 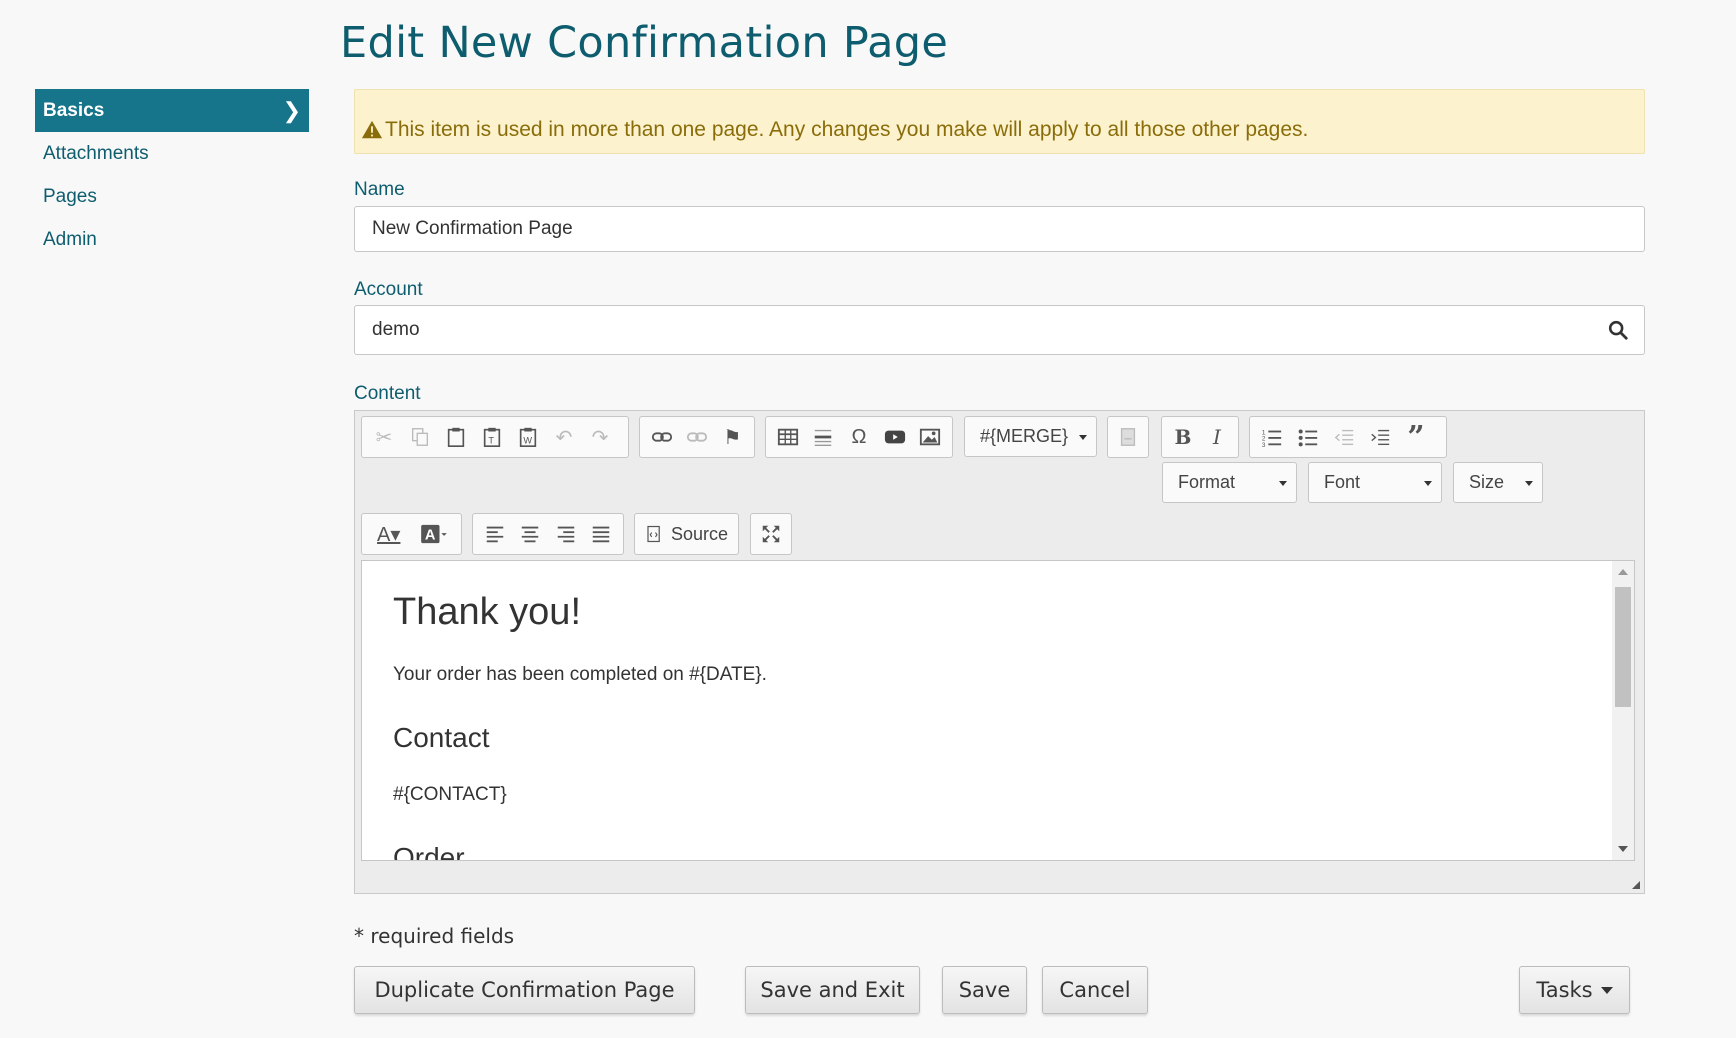 What do you see at coordinates (411, 534) in the screenshot?
I see `toolbar-colors-group: A▾ A` at bounding box center [411, 534].